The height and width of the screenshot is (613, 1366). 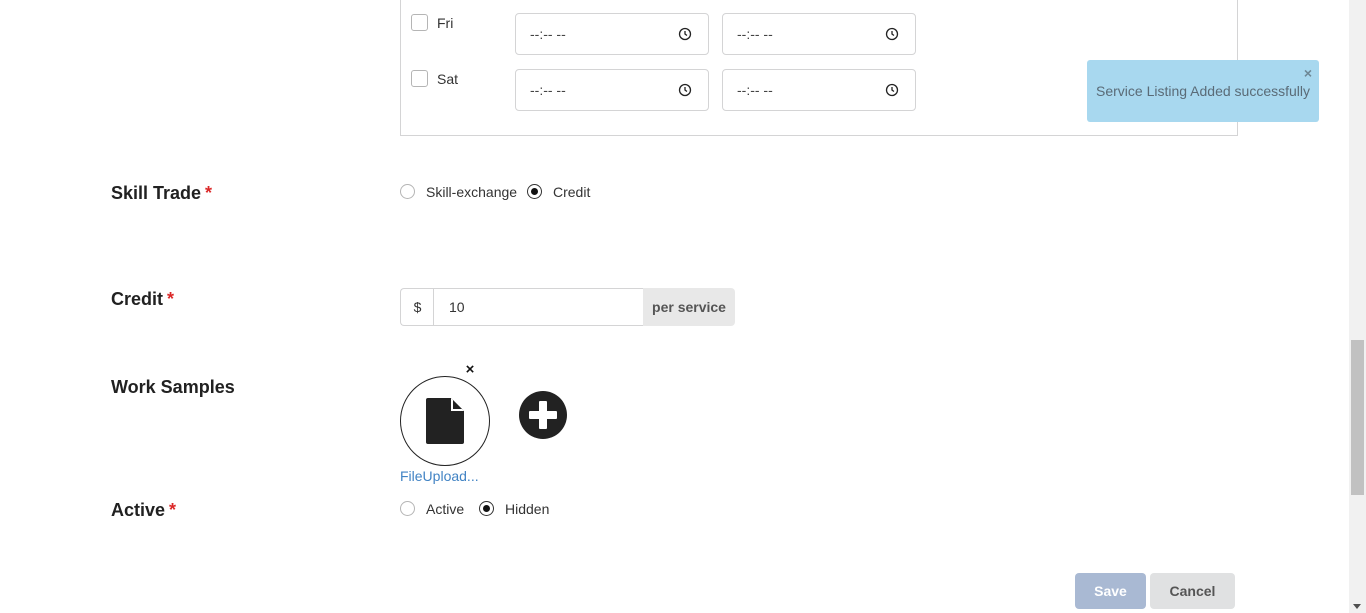 I want to click on cancel-button: Cancel, so click(x=1192, y=591).